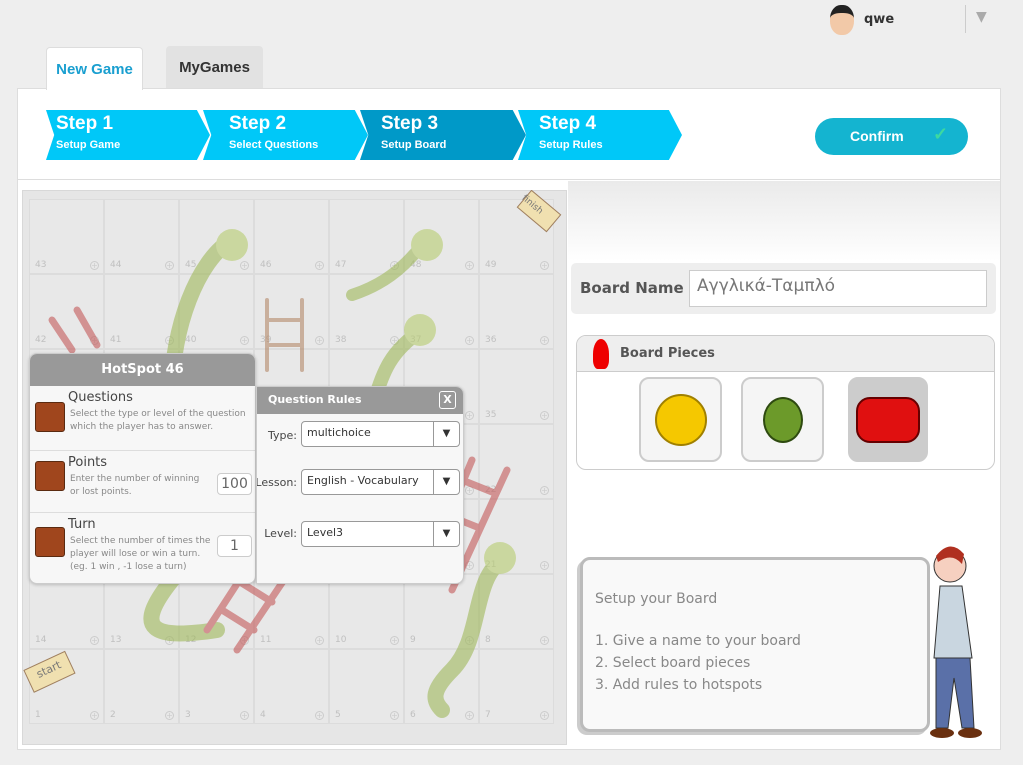 This screenshot has width=1023, height=765. I want to click on cell-number: 38, so click(341, 340).